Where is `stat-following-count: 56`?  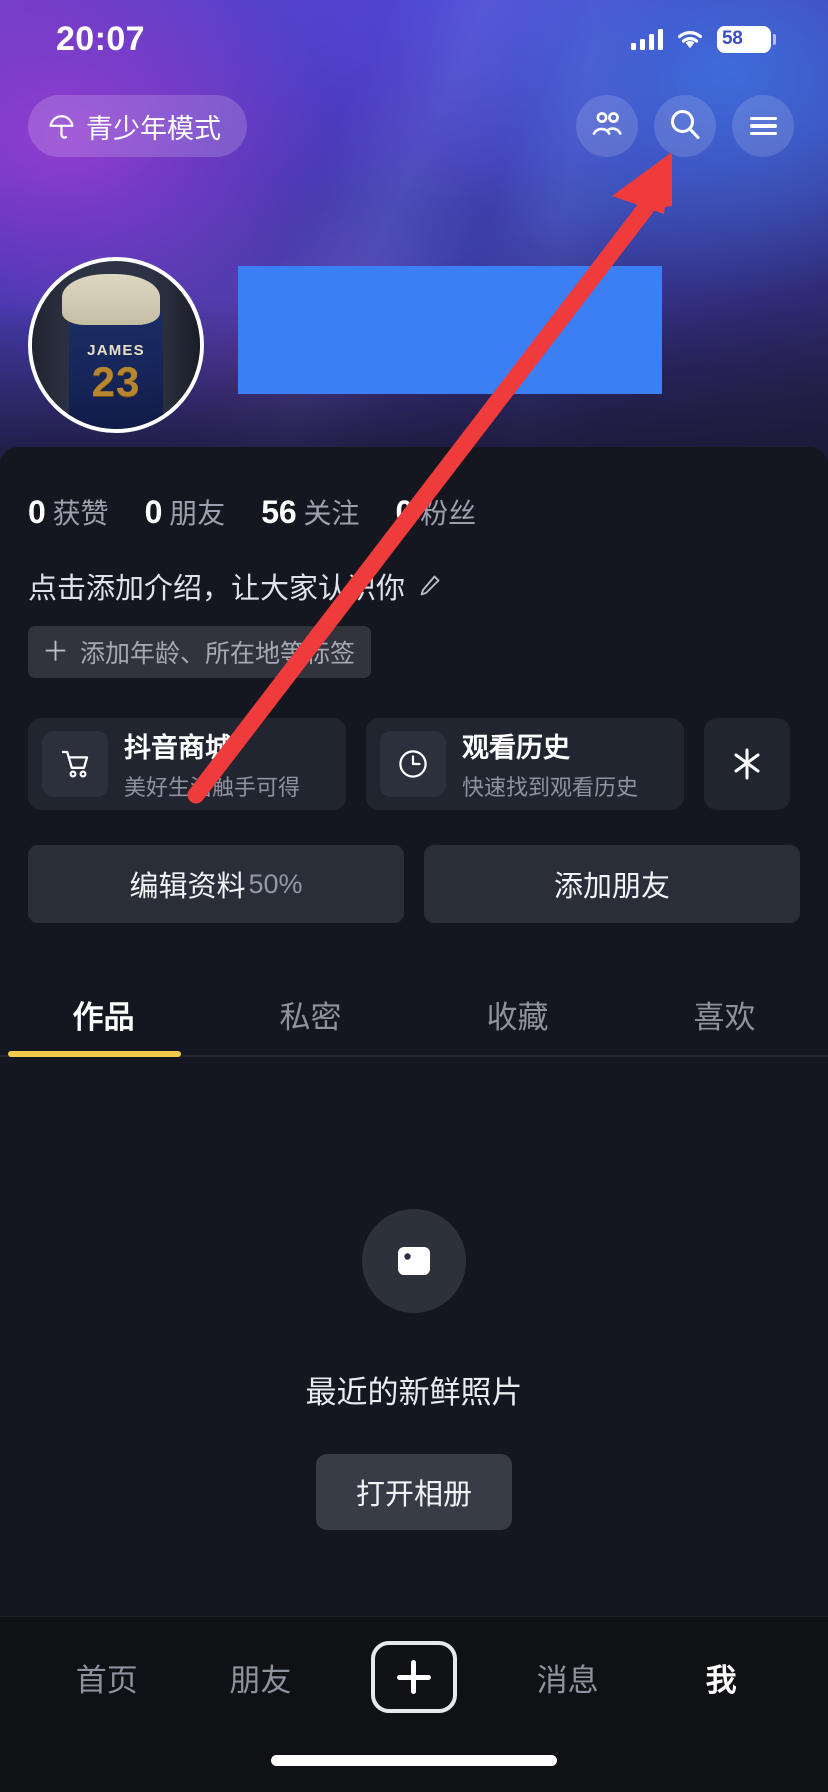 stat-following-count: 56 is located at coordinates (279, 512).